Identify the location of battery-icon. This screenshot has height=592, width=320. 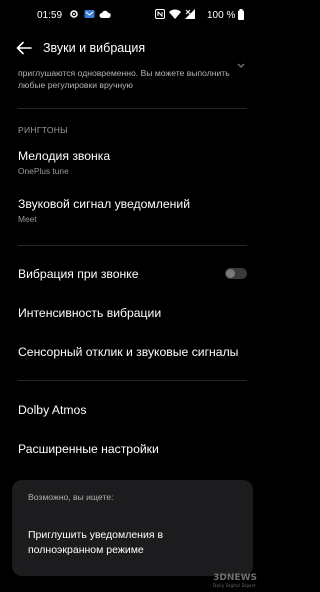
(241, 16).